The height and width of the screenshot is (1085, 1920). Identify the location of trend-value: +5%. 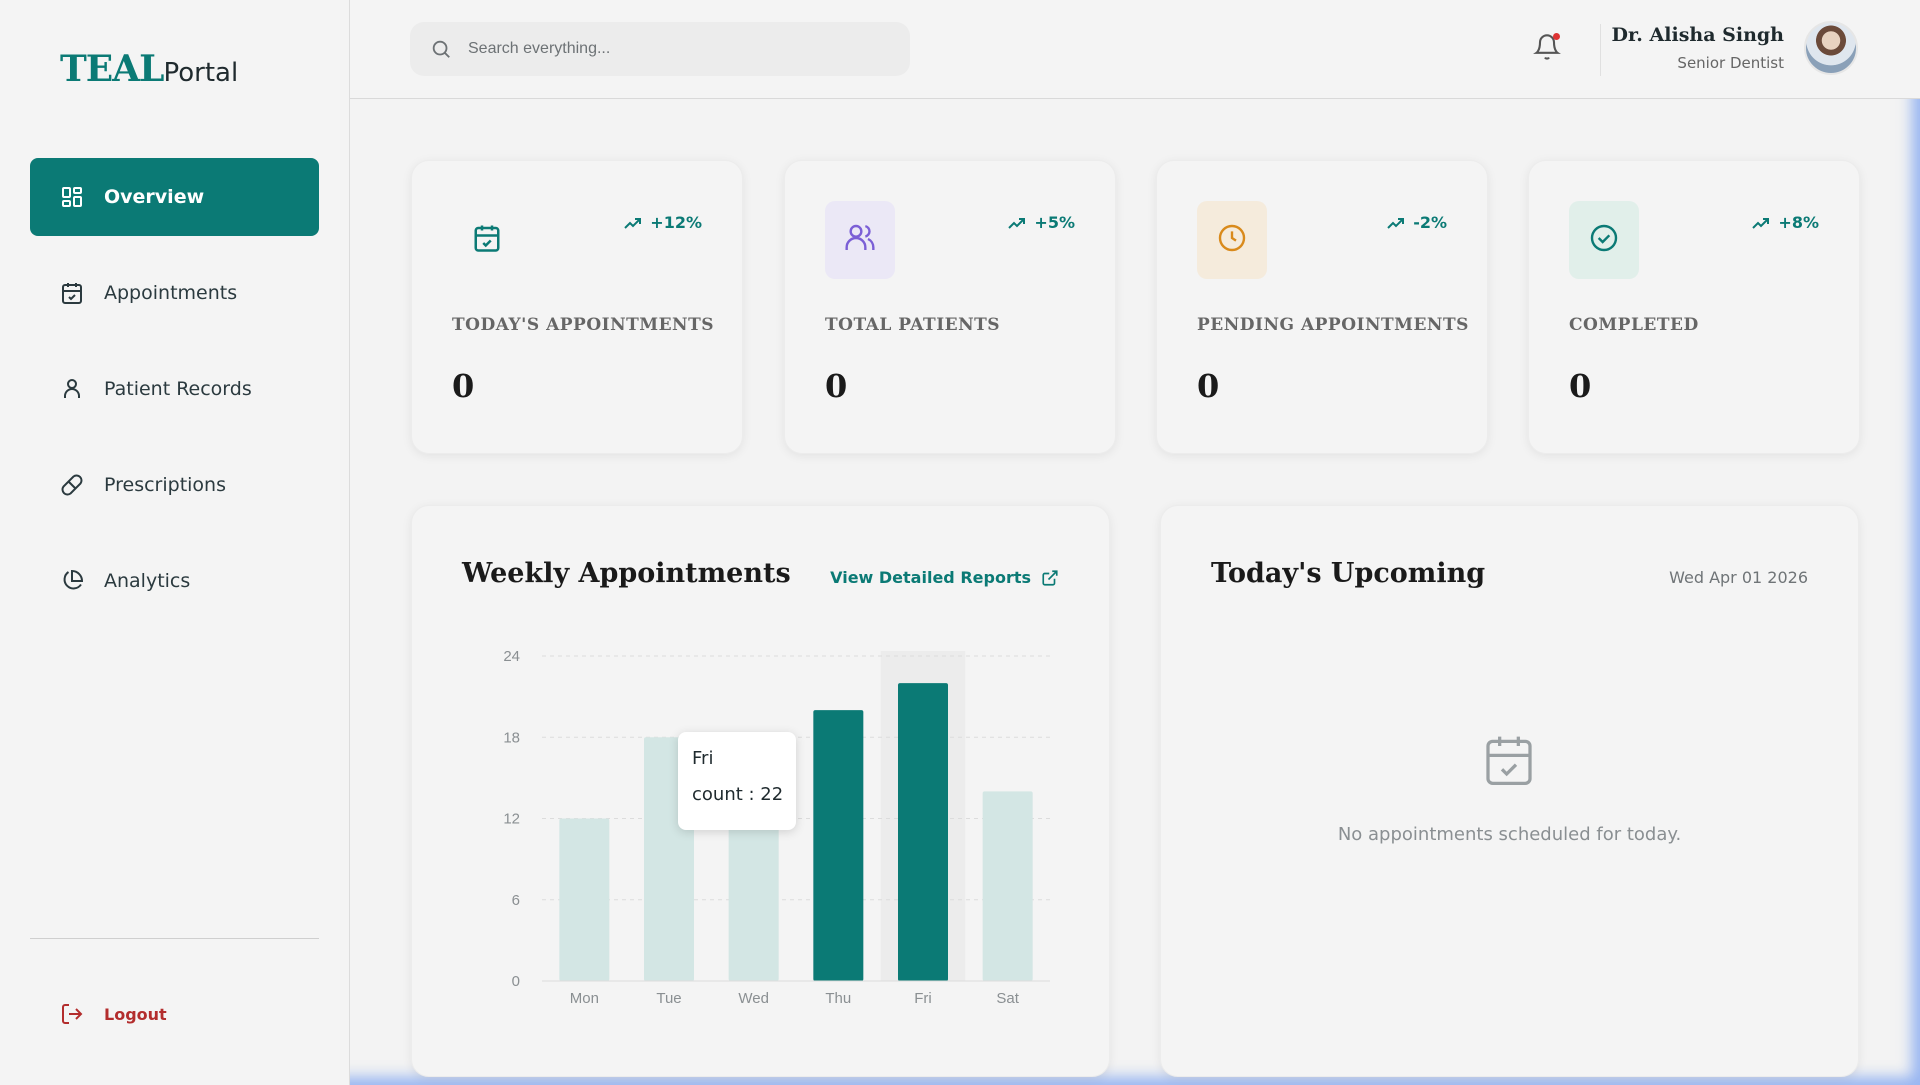
(1054, 222).